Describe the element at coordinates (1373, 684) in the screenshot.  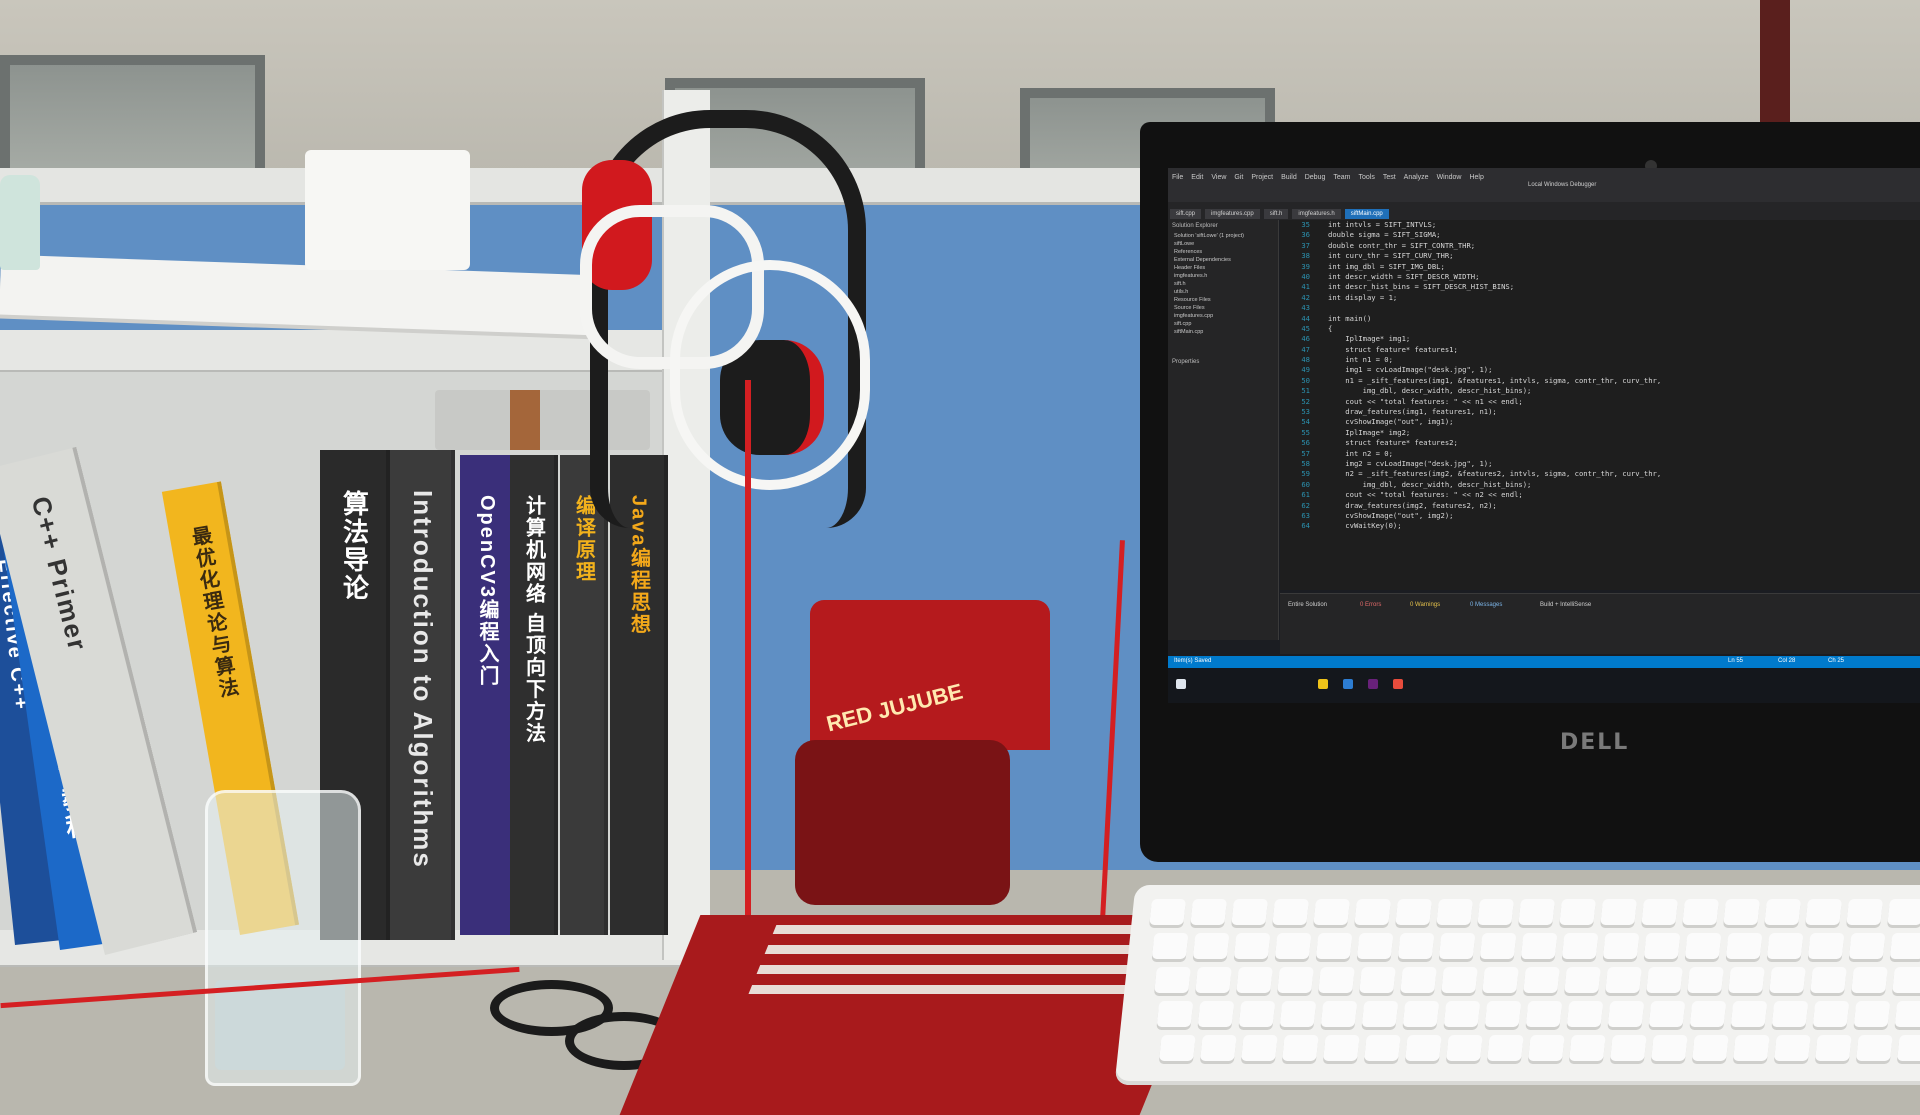
I see `visual-studio-icon` at that location.